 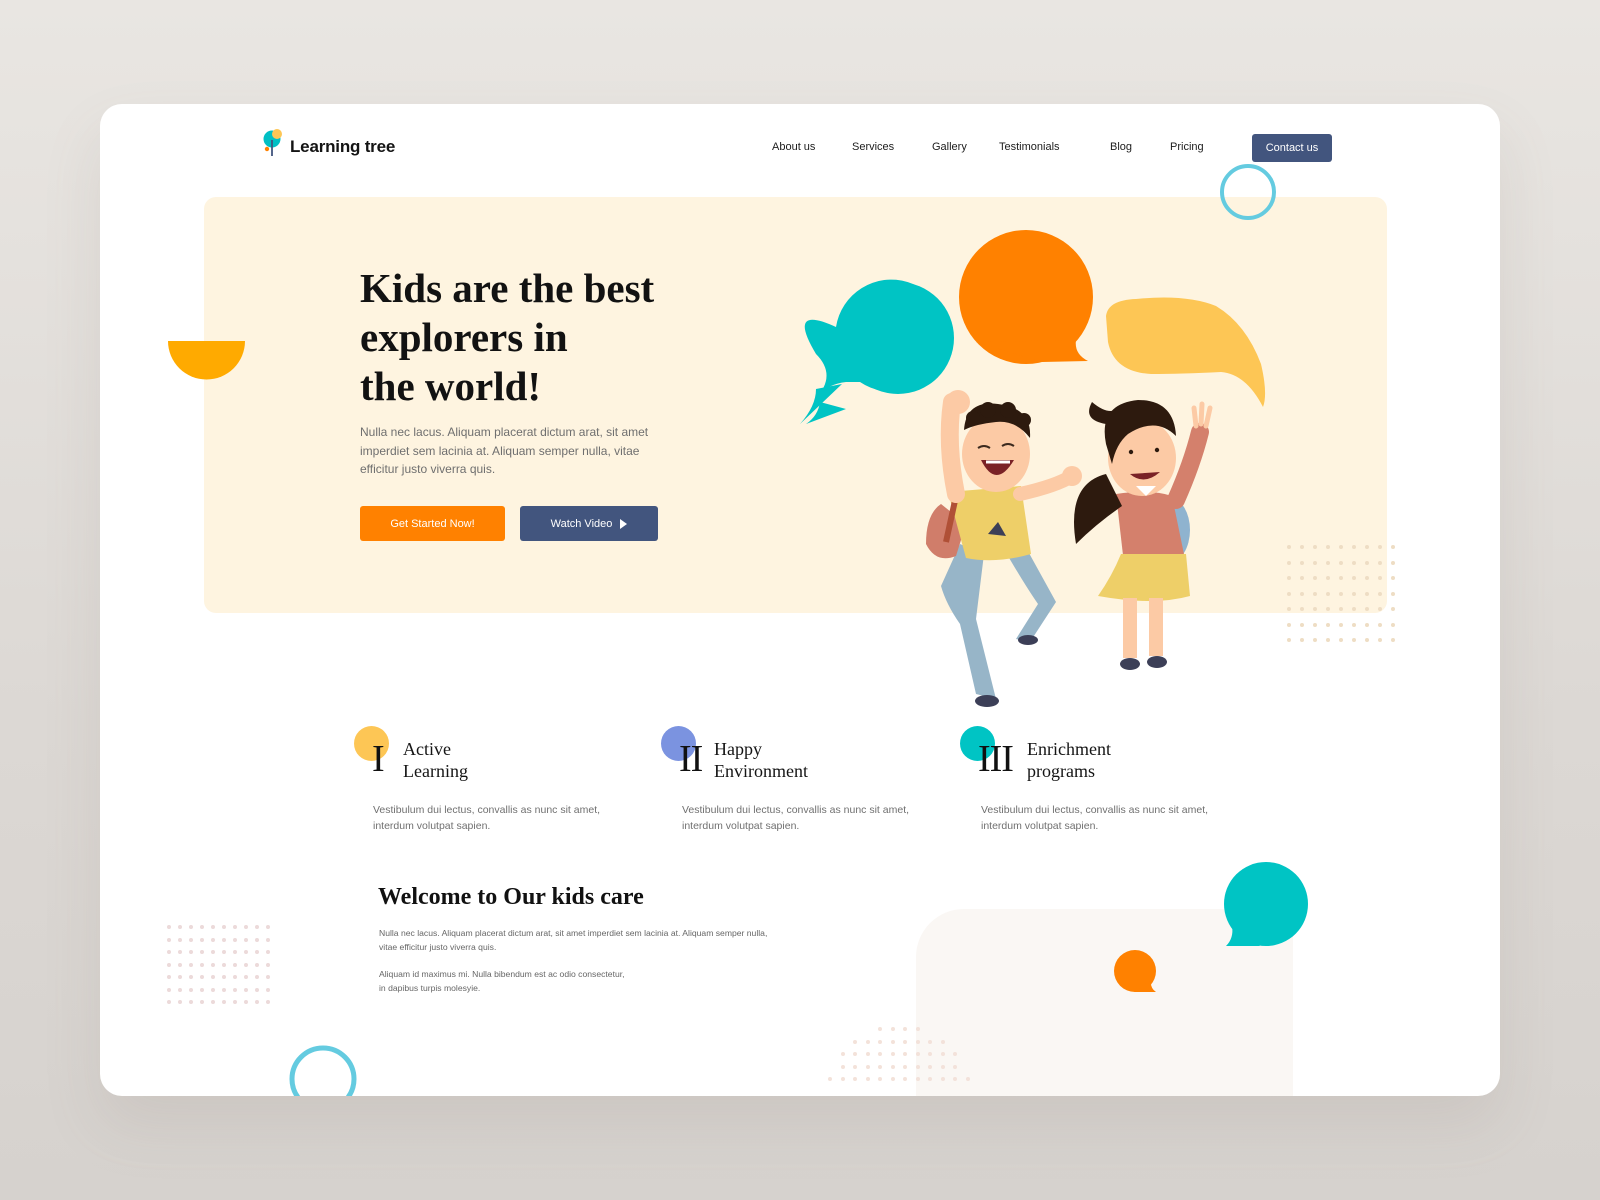 What do you see at coordinates (873, 147) in the screenshot?
I see `nav-services: Services` at bounding box center [873, 147].